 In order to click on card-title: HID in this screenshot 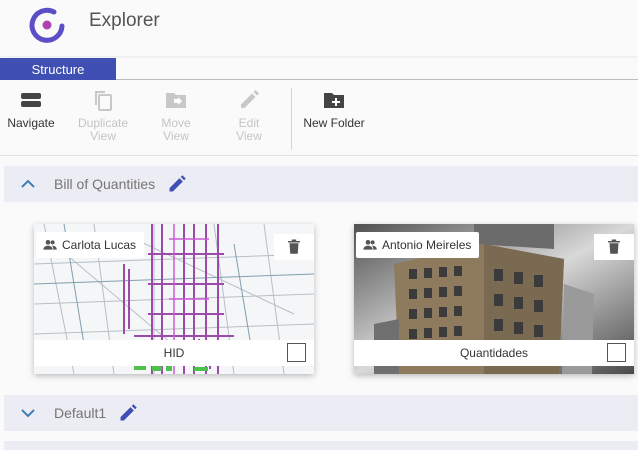, I will do `click(174, 353)`.